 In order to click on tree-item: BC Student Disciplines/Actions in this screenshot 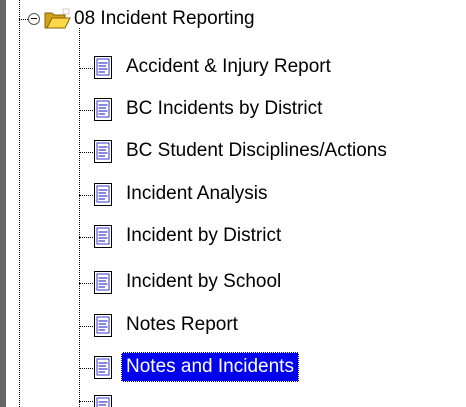, I will do `click(233, 151)`.